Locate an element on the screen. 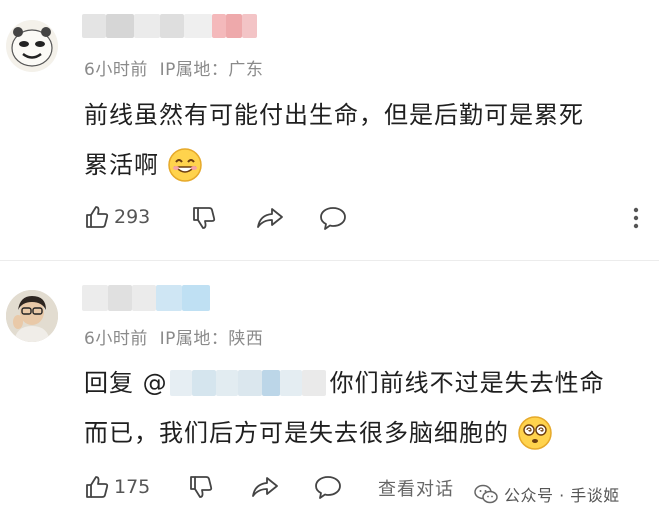 The height and width of the screenshot is (522, 659). meme-face-icon is located at coordinates (32, 46).